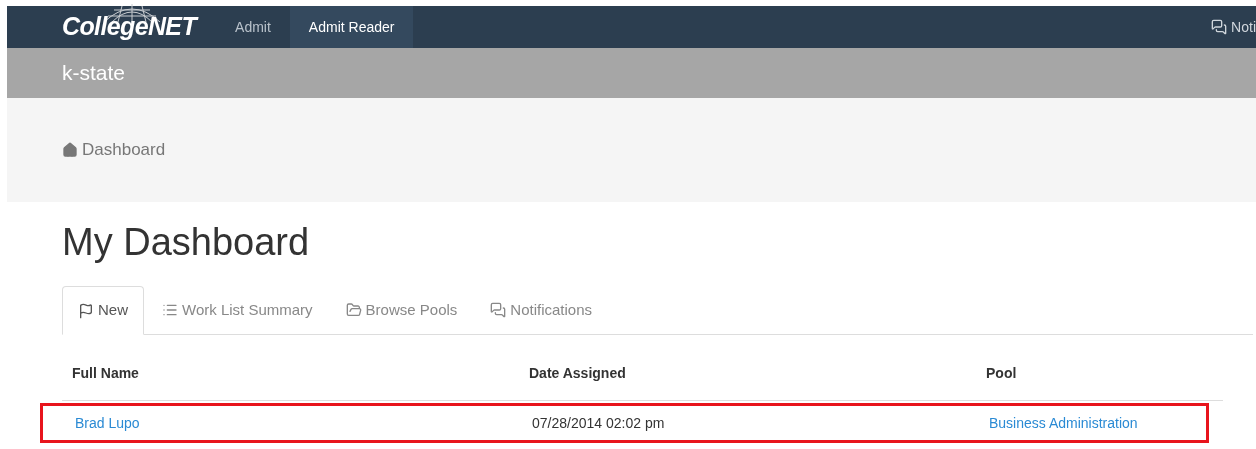 The width and height of the screenshot is (1256, 449). Describe the element at coordinates (353, 310) in the screenshot. I see `folder-icon` at that location.